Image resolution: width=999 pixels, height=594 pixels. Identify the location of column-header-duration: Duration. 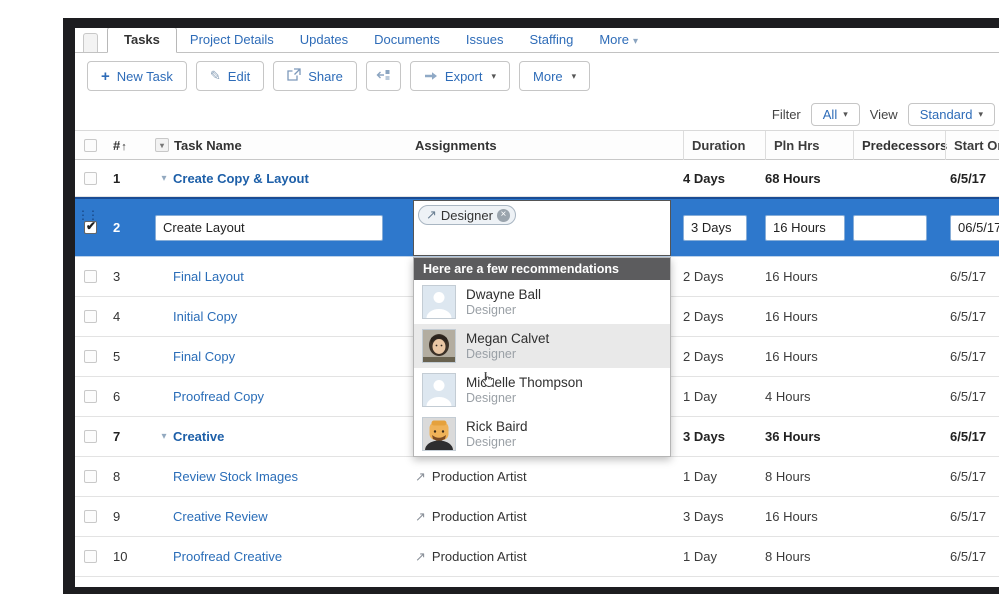
(724, 145).